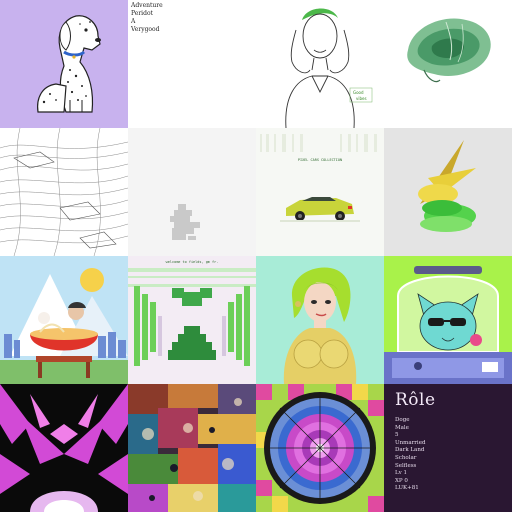 The width and height of the screenshot is (512, 512). I want to click on tile-green-hair-girl, so click(320, 320).